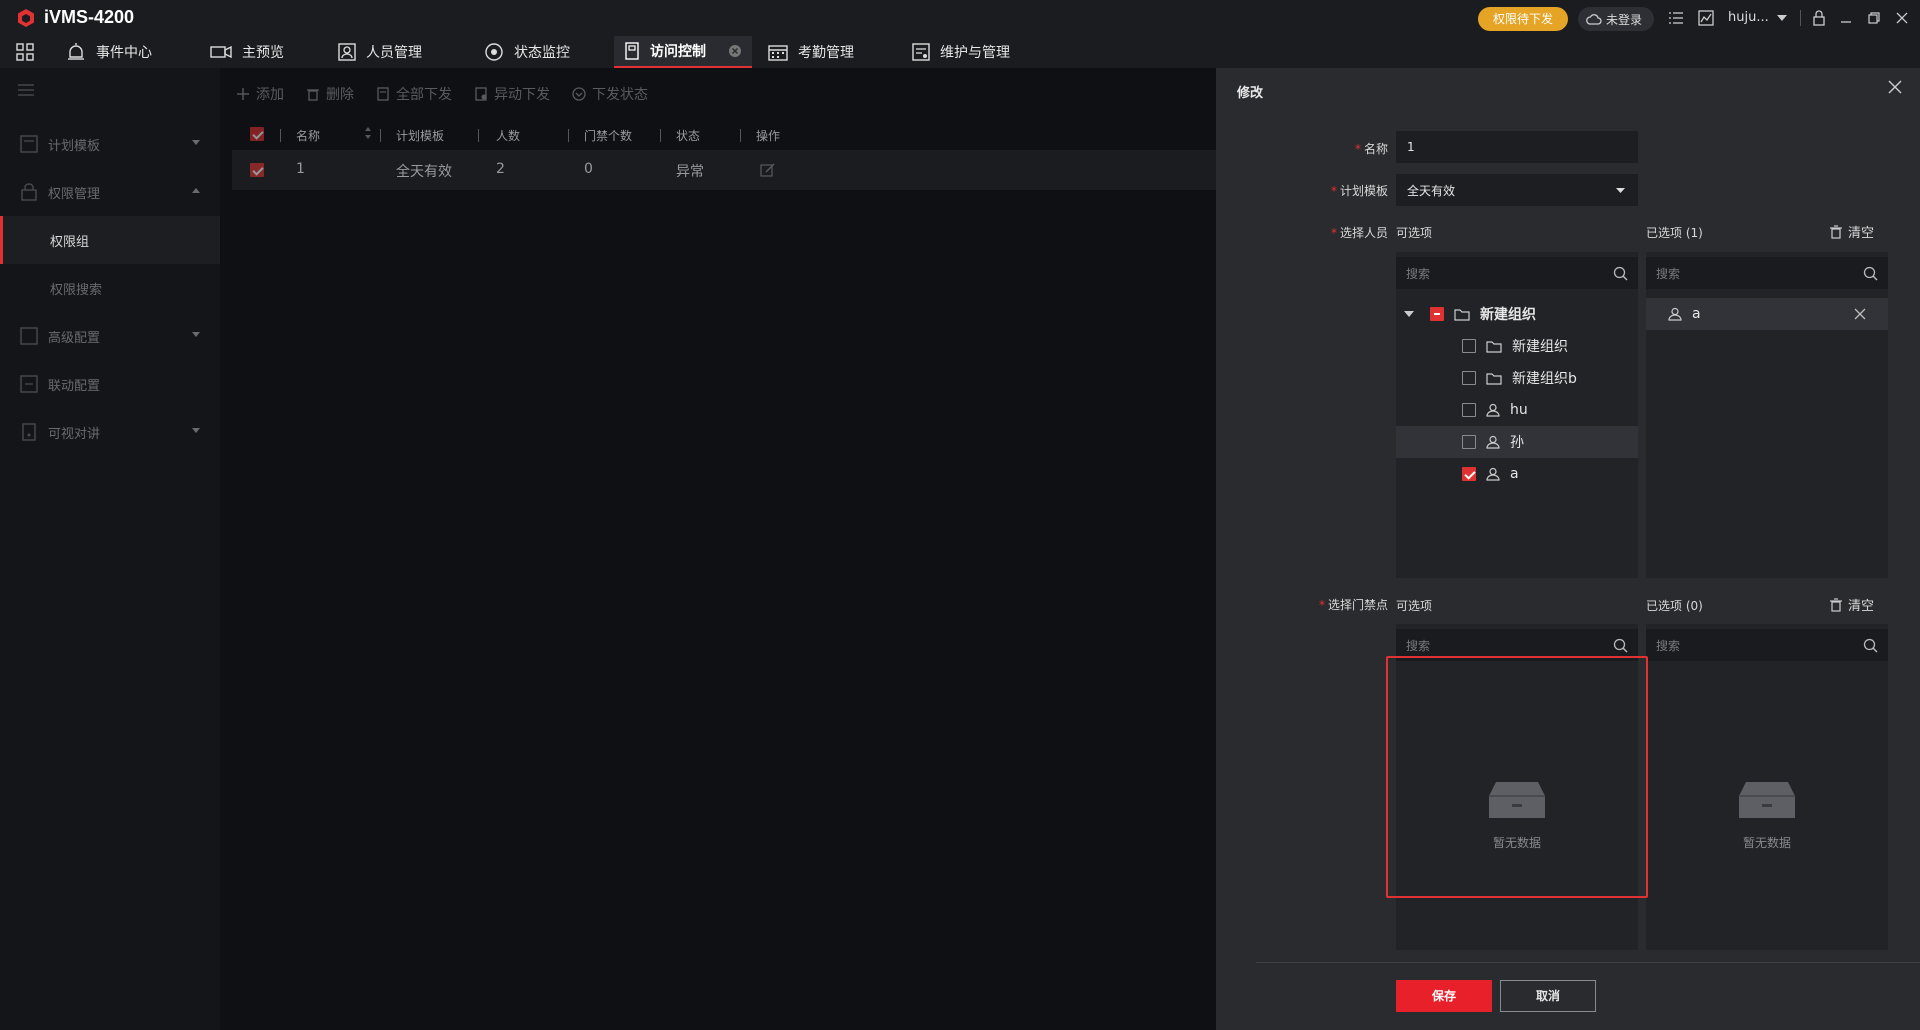  Describe the element at coordinates (632, 51) in the screenshot. I see `door-icon` at that location.